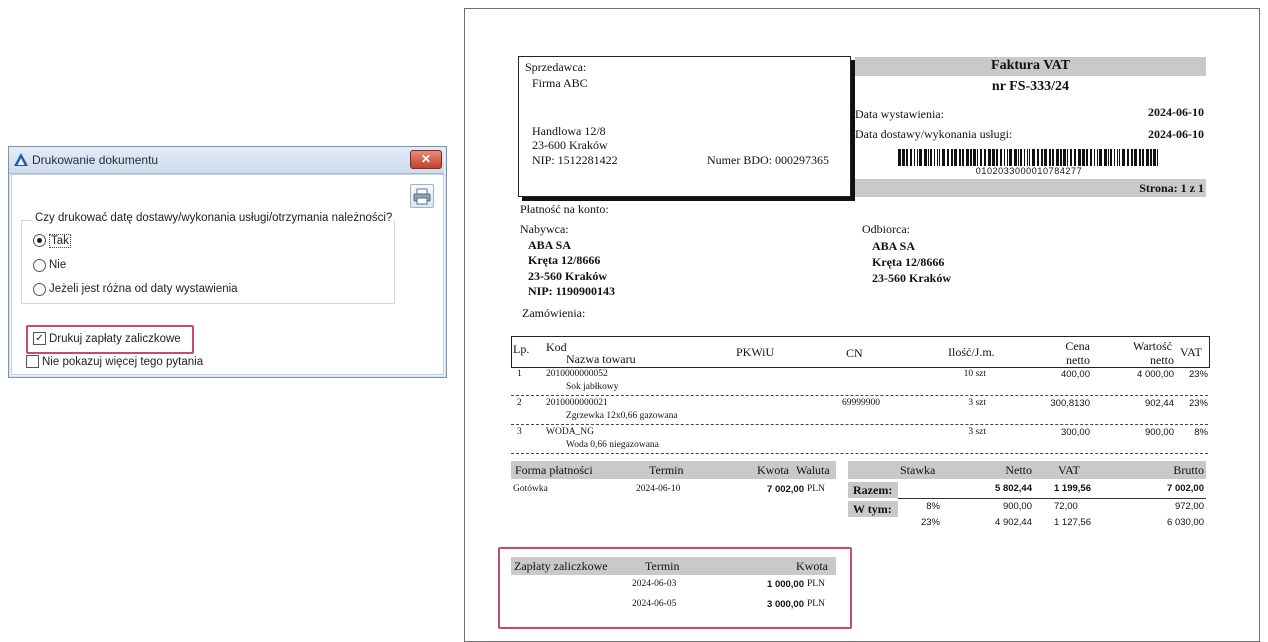 Image resolution: width=1268 pixels, height=642 pixels. Describe the element at coordinates (564, 209) in the screenshot. I see `payment-method: Płatność na konto:` at that location.